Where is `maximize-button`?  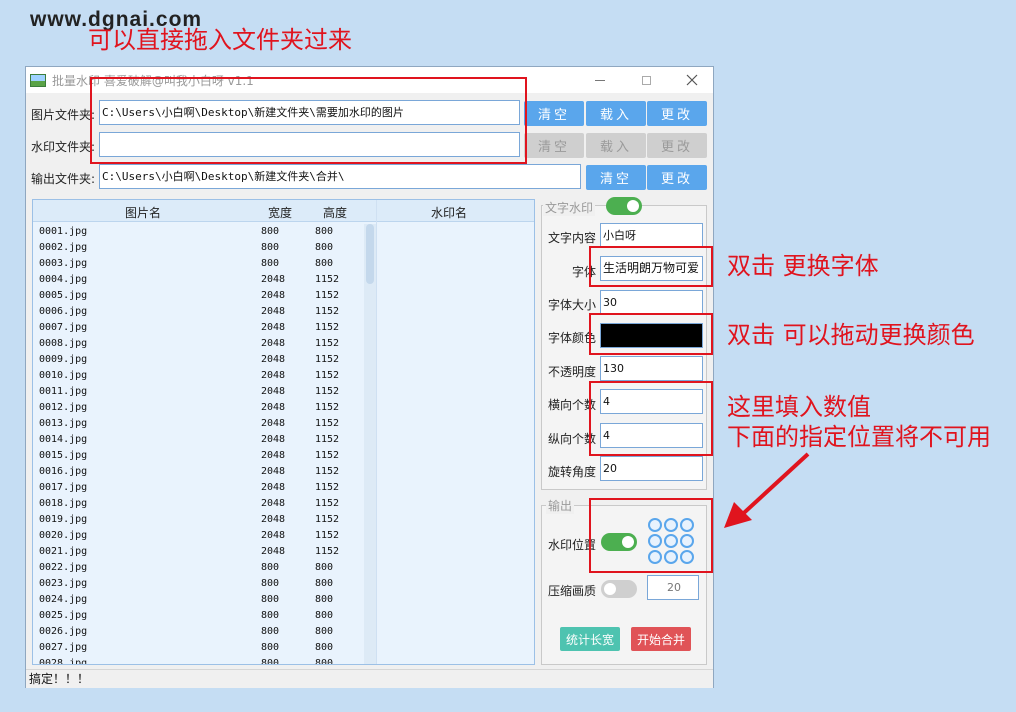 maximize-button is located at coordinates (646, 80).